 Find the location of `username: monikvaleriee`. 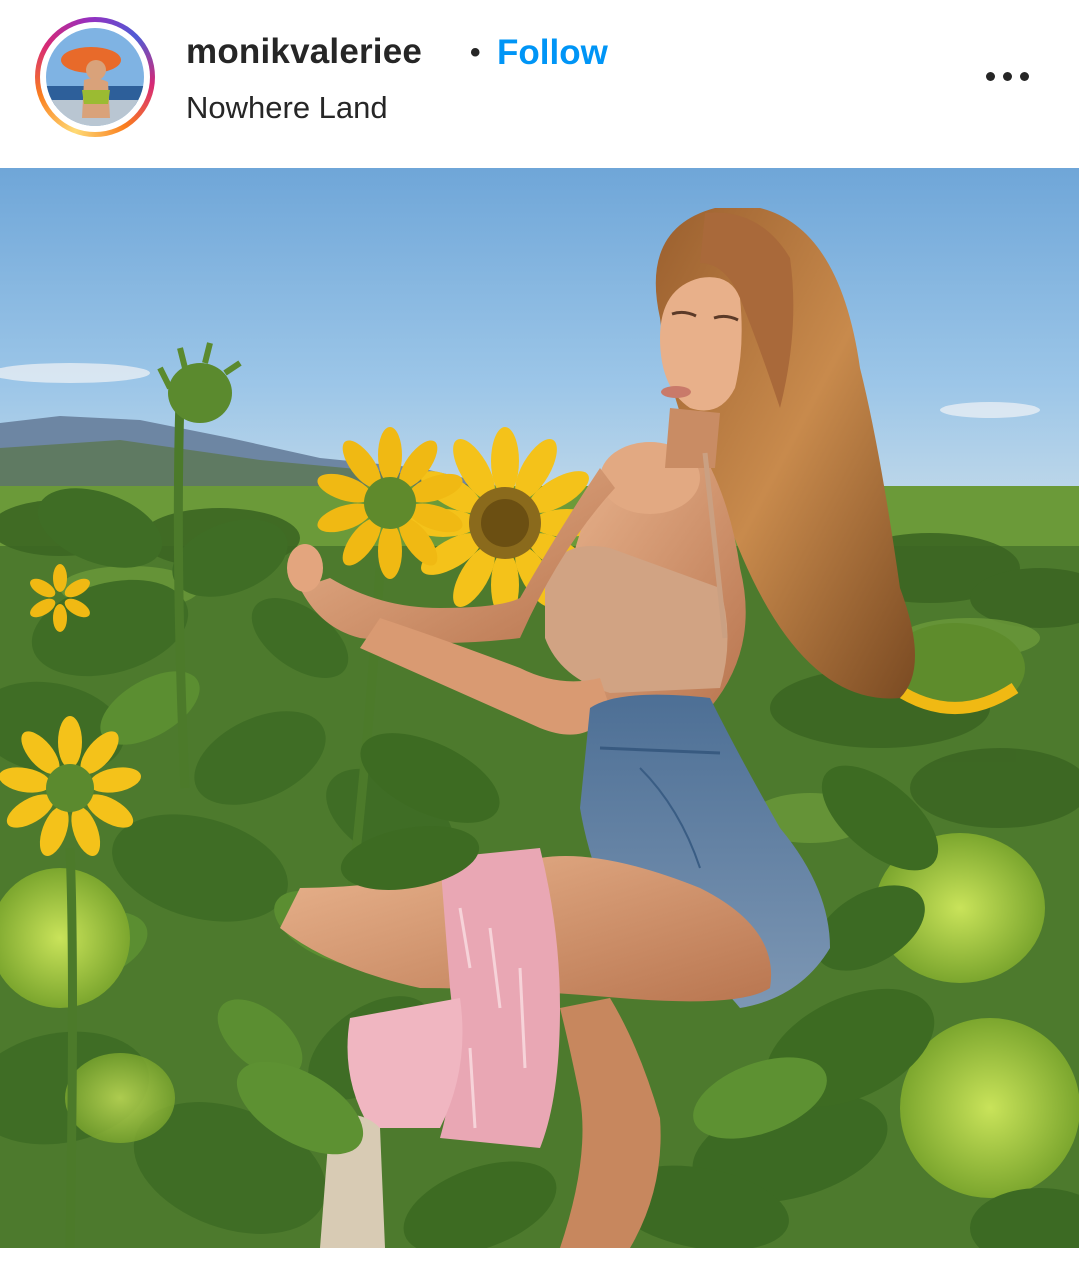

username: monikvaleriee is located at coordinates (304, 52).